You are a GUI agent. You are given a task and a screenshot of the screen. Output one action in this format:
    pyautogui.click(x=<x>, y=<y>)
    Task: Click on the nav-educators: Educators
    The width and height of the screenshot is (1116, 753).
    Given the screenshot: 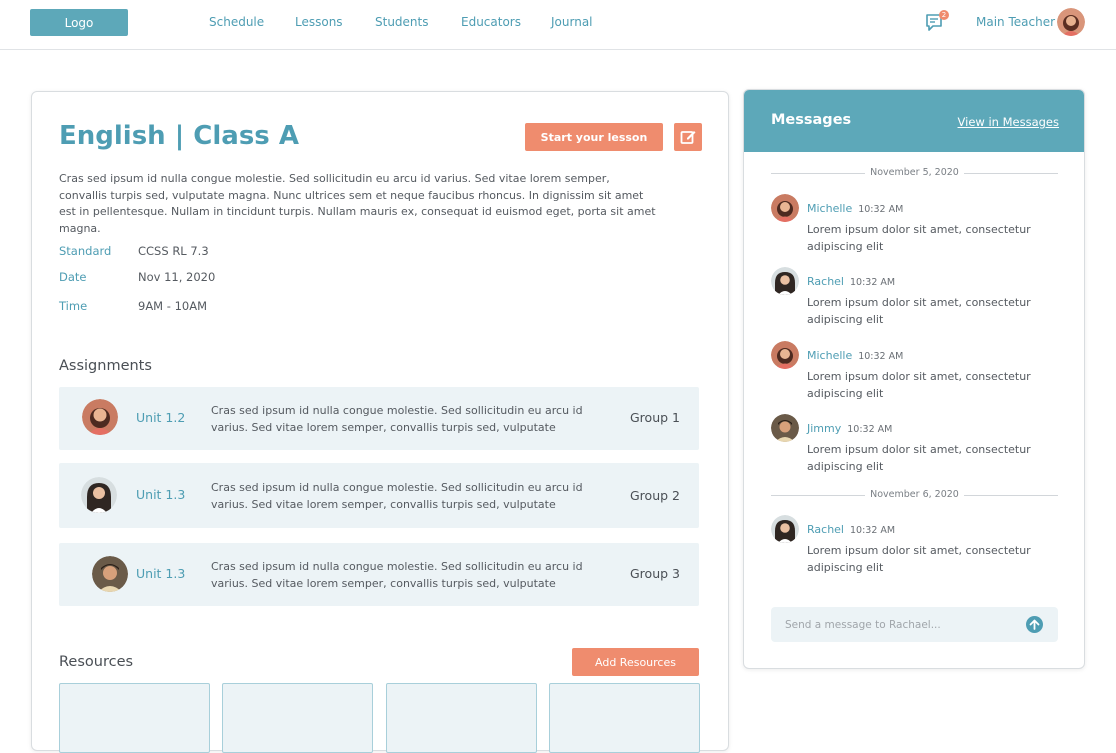 What is the action you would take?
    pyautogui.click(x=491, y=22)
    